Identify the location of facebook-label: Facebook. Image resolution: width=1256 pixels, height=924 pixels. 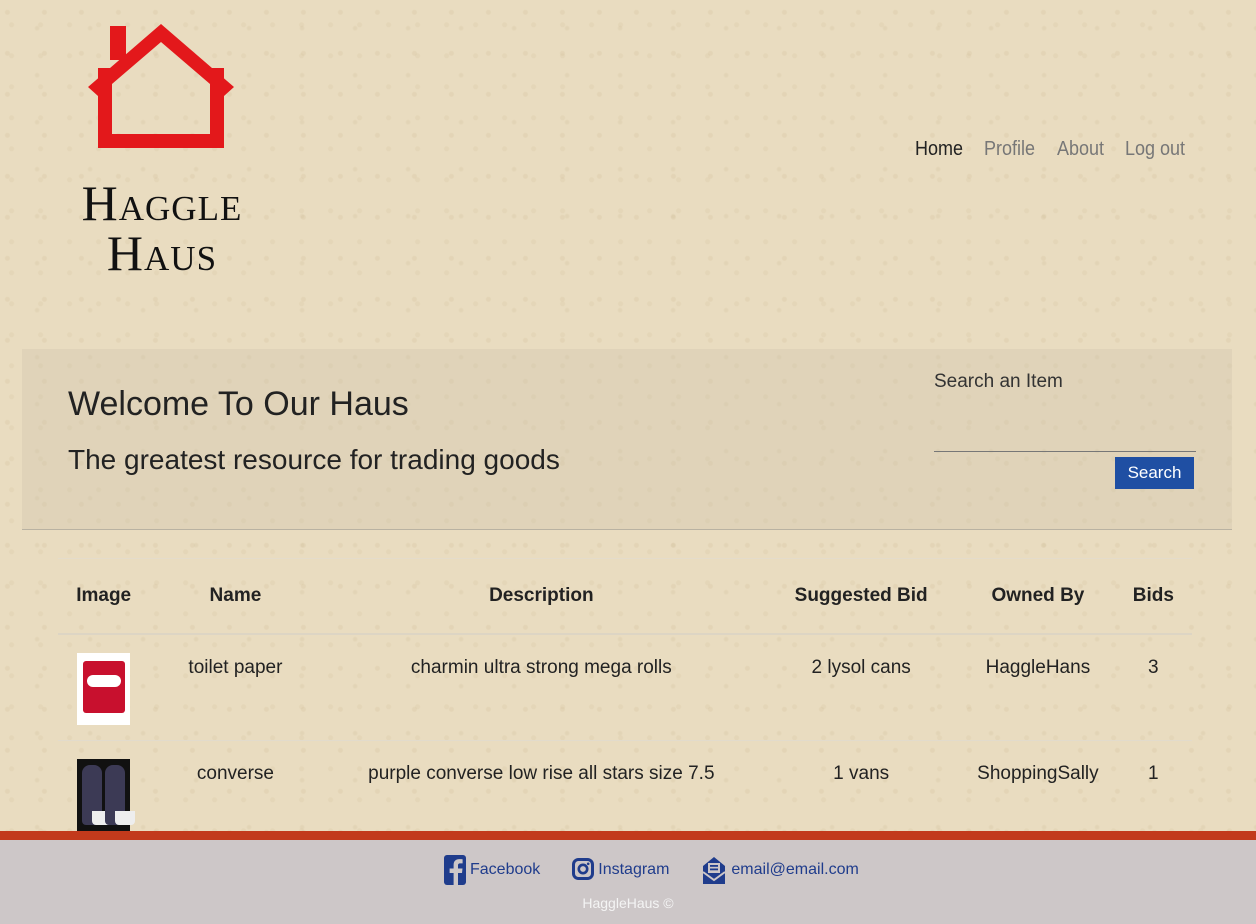
(505, 869).